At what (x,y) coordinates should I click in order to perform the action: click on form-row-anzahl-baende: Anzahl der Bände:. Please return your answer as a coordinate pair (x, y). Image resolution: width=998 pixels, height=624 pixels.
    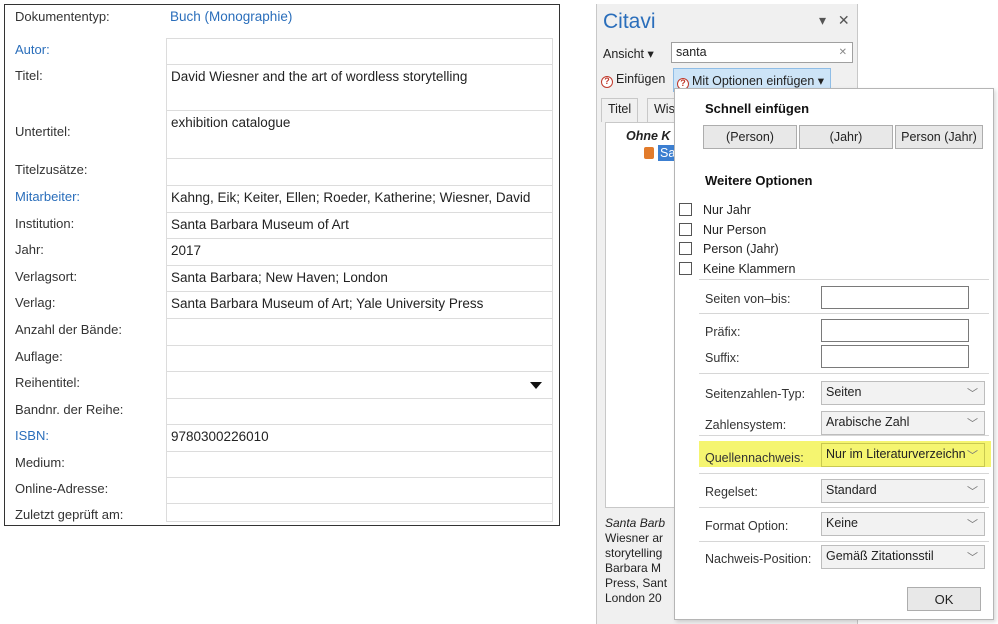
    Looking at the image, I should click on (282, 331).